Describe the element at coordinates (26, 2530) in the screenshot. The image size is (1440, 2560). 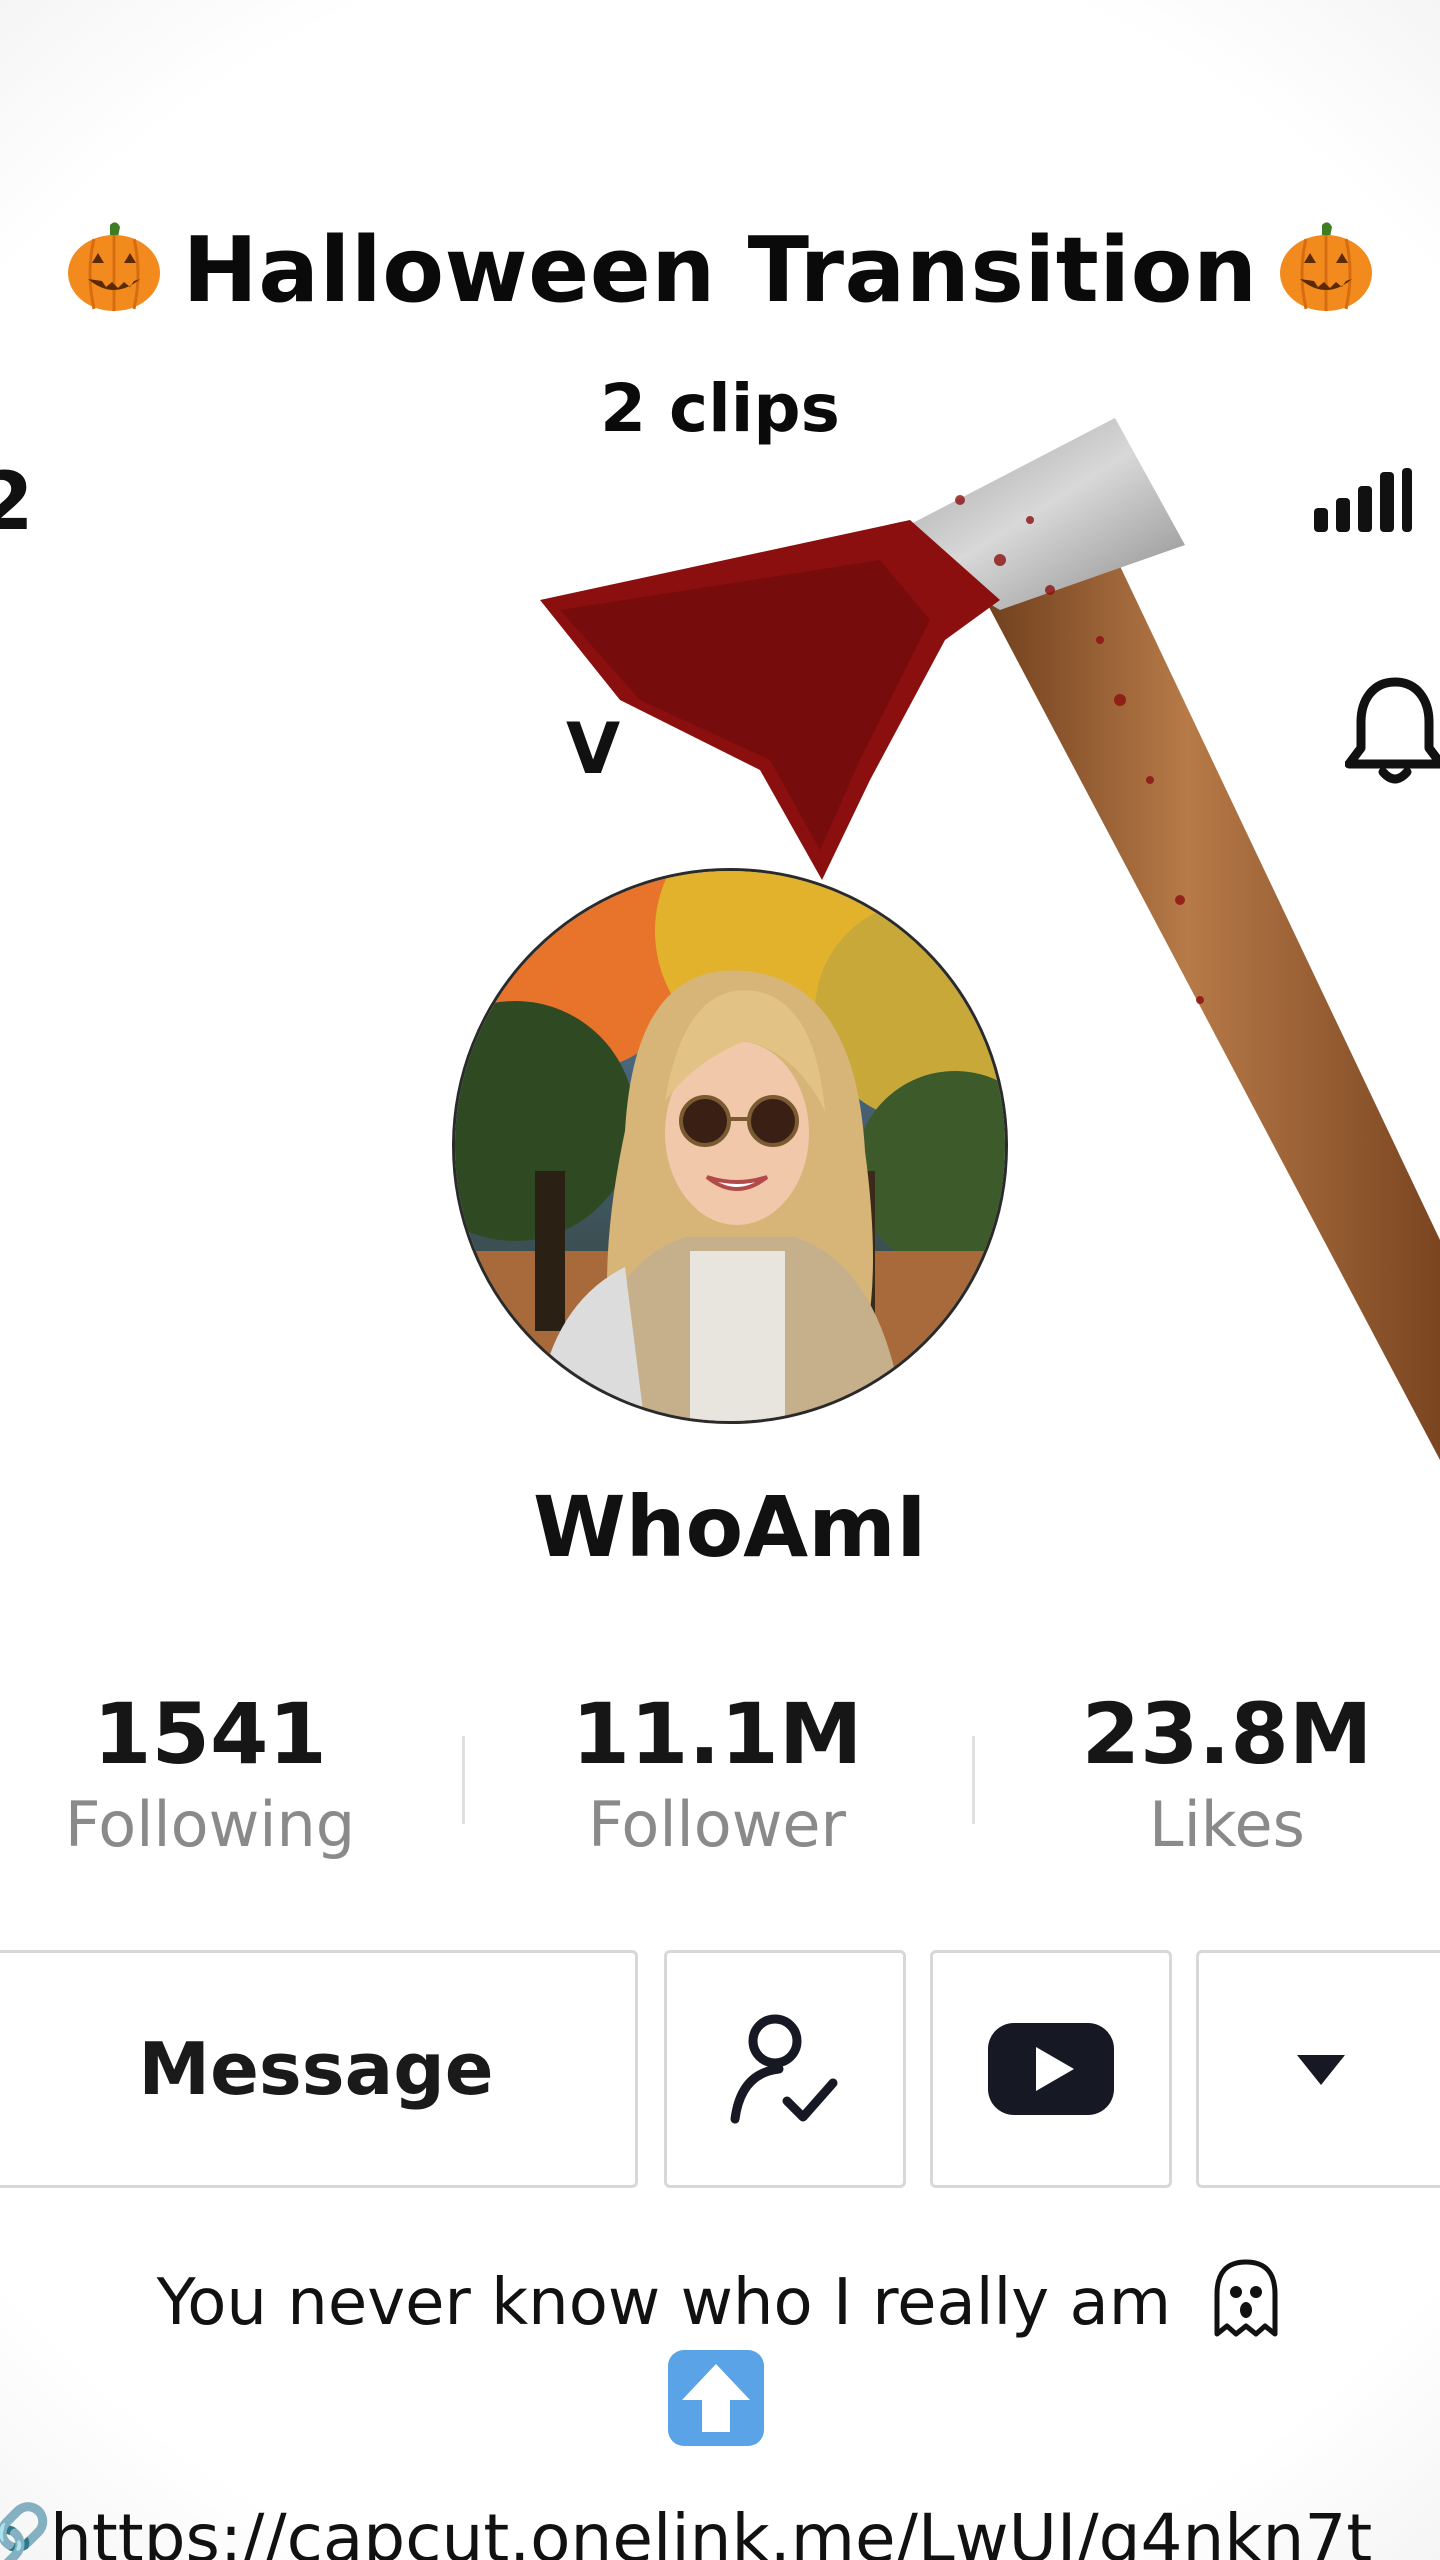
I see `link-icon: 🔗` at that location.